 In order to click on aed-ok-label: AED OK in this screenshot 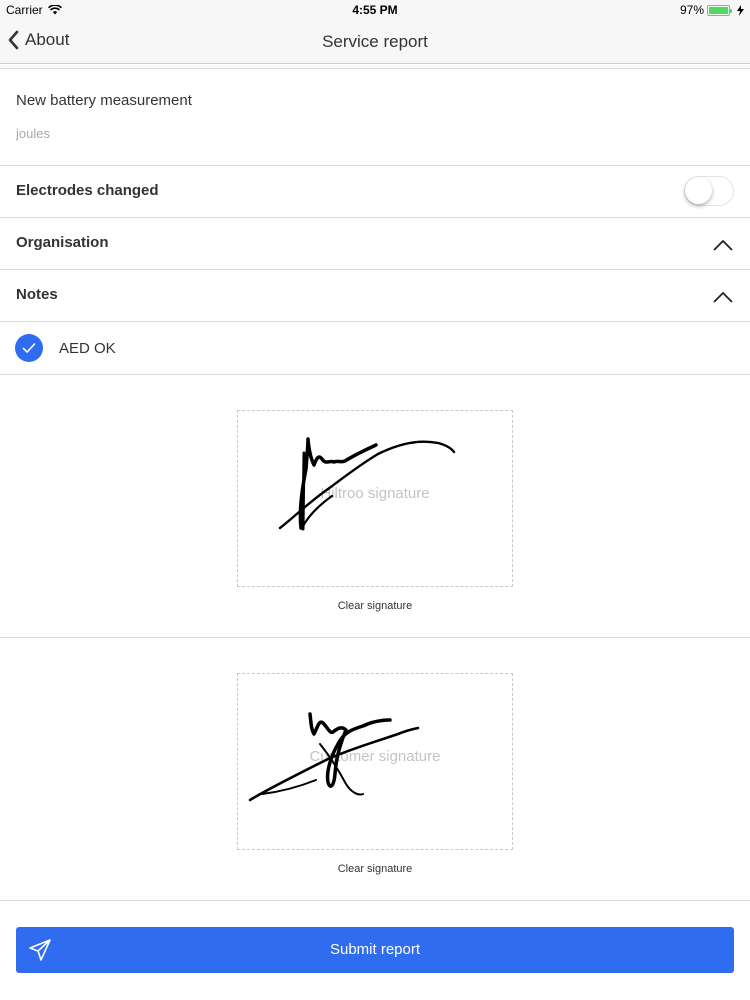, I will do `click(87, 348)`.